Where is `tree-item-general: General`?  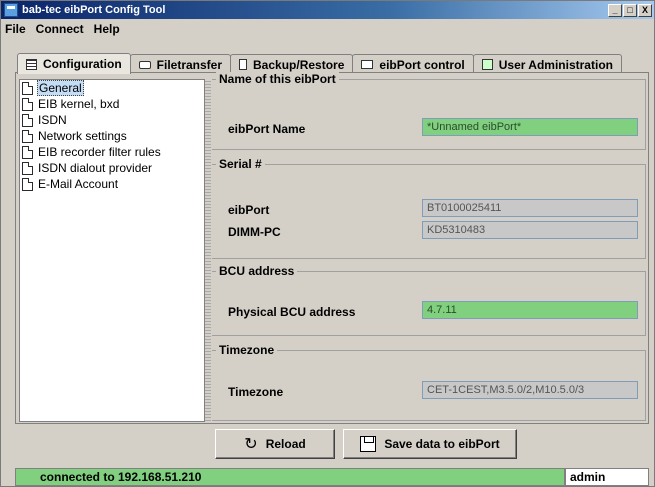 tree-item-general: General is located at coordinates (112, 88).